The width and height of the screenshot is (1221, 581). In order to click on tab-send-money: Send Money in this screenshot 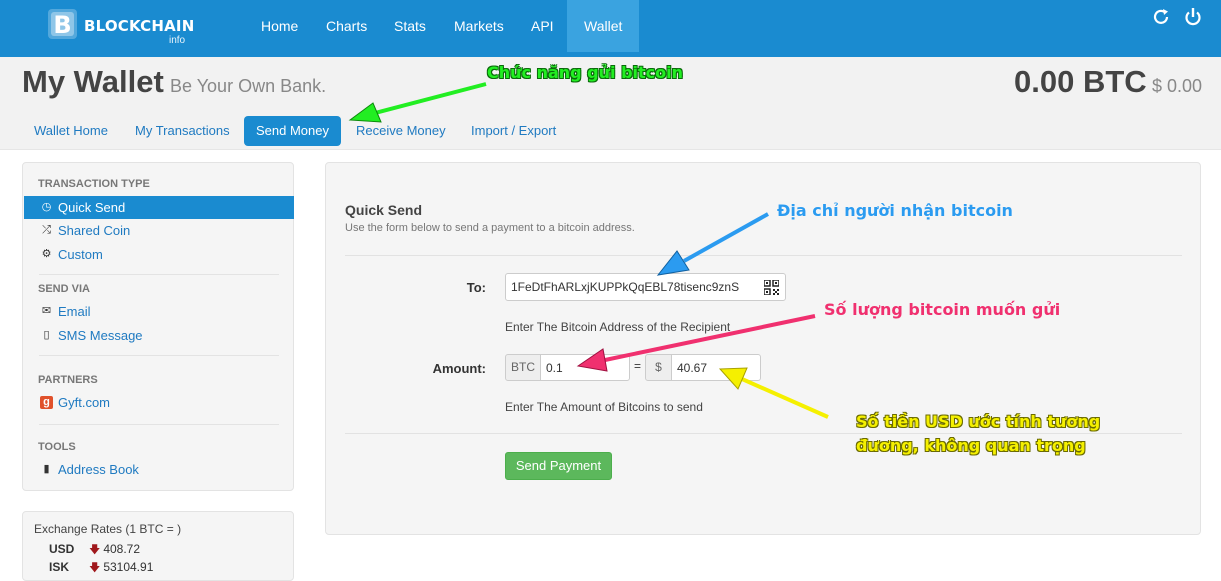, I will do `click(292, 131)`.